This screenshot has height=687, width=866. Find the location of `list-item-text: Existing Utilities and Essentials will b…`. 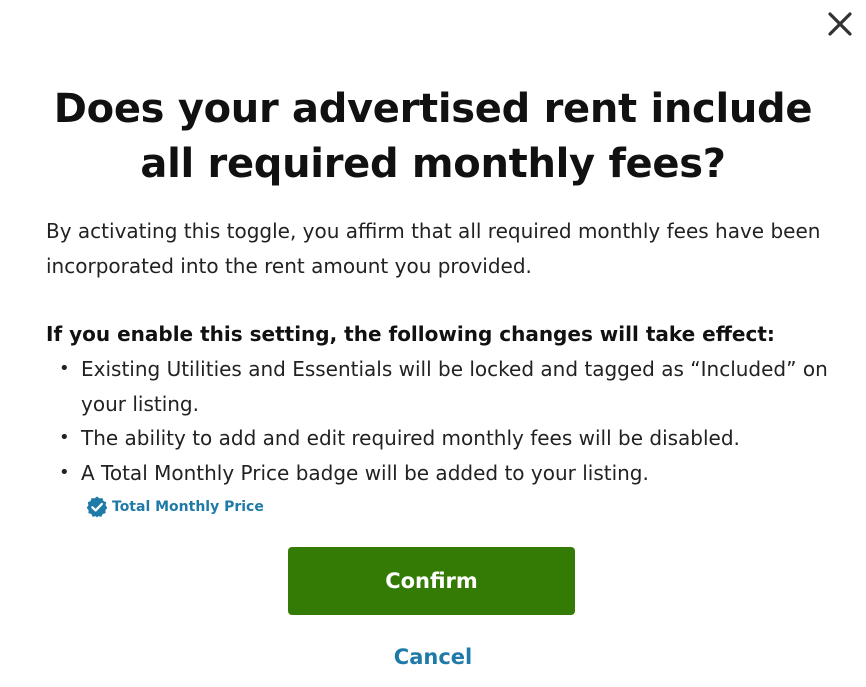

list-item-text: Existing Utilities and Essentials will b… is located at coordinates (454, 386).